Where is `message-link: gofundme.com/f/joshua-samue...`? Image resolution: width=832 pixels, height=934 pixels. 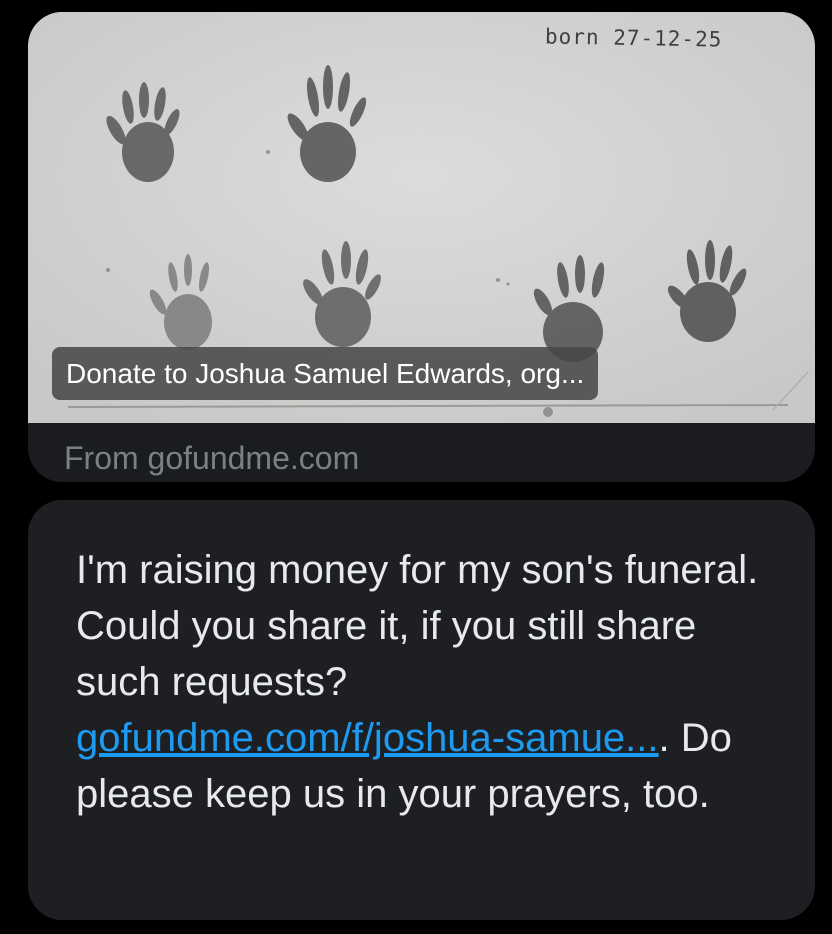
message-link: gofundme.com/f/joshua-samue... is located at coordinates (367, 738).